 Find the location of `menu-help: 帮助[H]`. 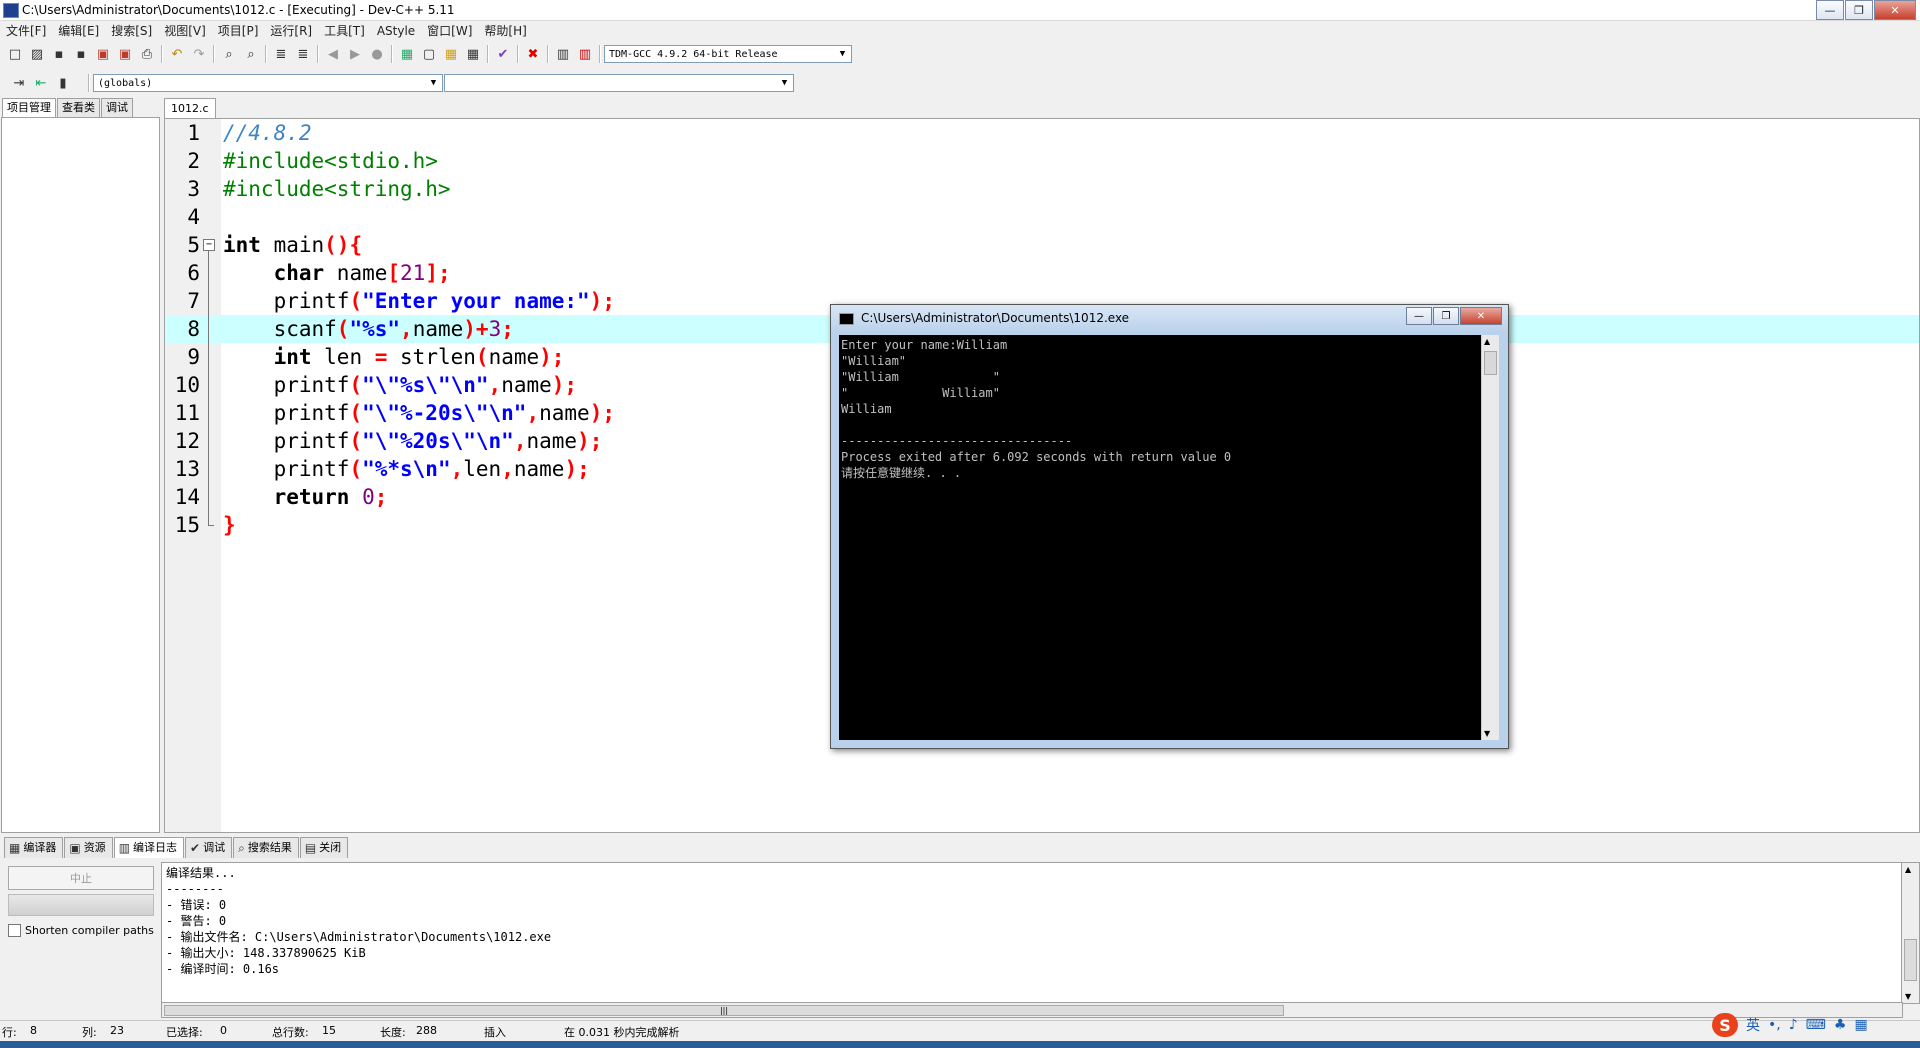

menu-help: 帮助[H] is located at coordinates (505, 30).